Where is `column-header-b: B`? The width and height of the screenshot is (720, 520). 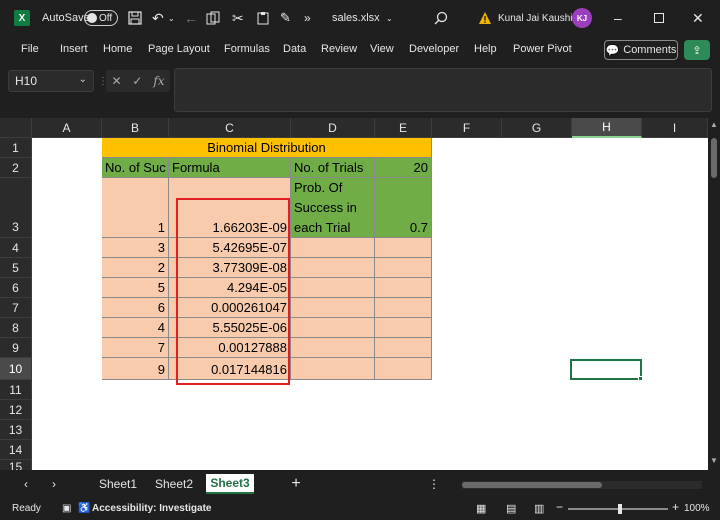 column-header-b: B is located at coordinates (135, 128).